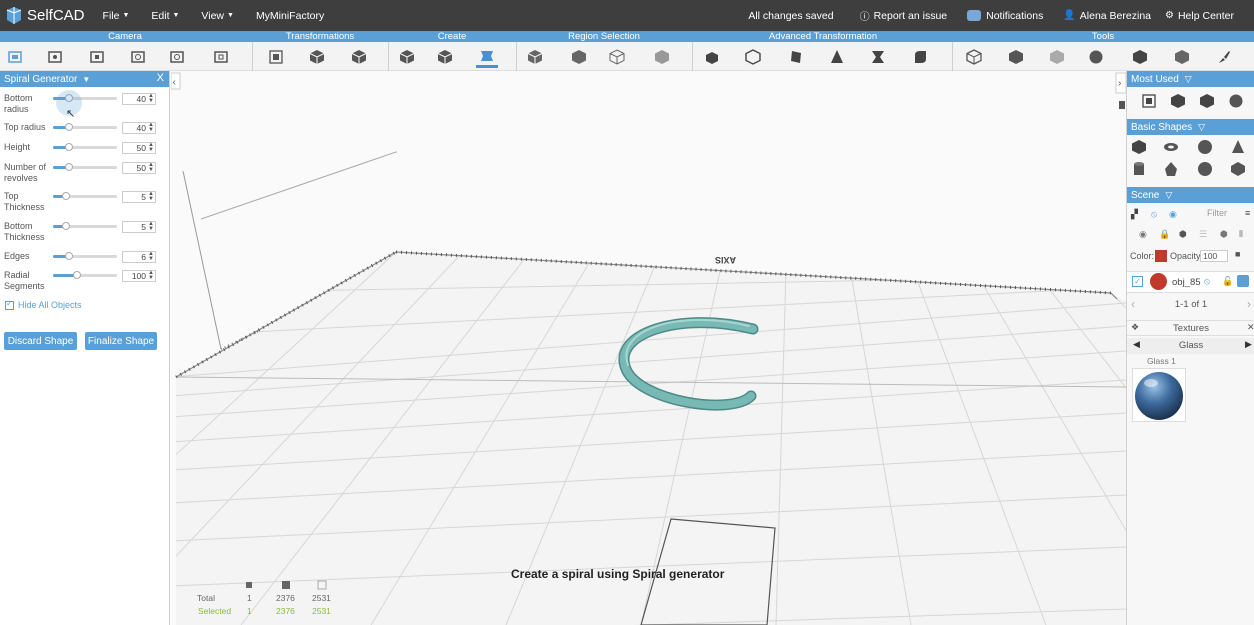 The width and height of the screenshot is (1254, 625). What do you see at coordinates (1241, 234) in the screenshot?
I see `columns-icon: ⦀` at bounding box center [1241, 234].